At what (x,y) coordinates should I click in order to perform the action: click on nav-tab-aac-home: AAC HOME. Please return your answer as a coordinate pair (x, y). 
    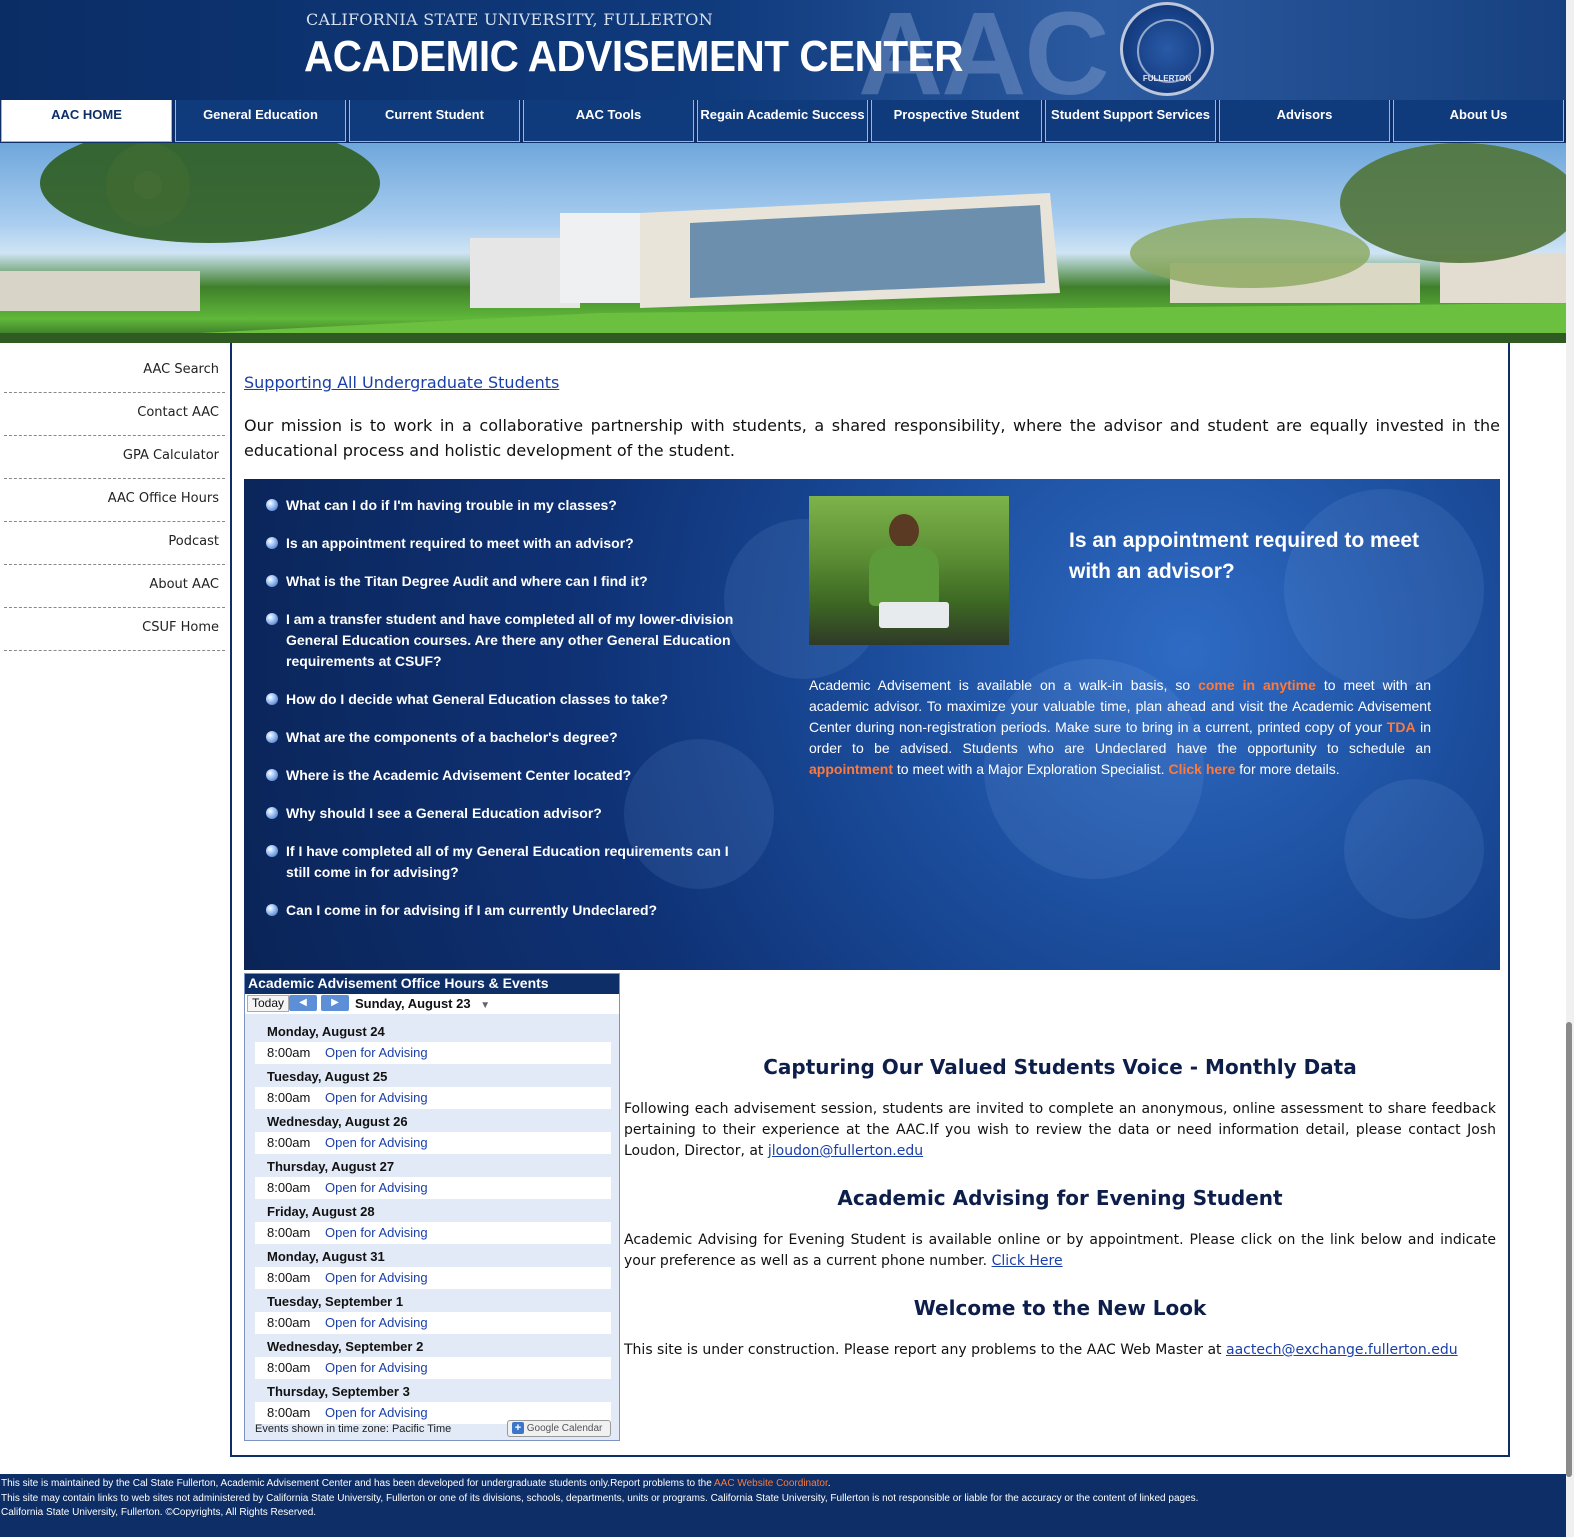
    Looking at the image, I should click on (86, 121).